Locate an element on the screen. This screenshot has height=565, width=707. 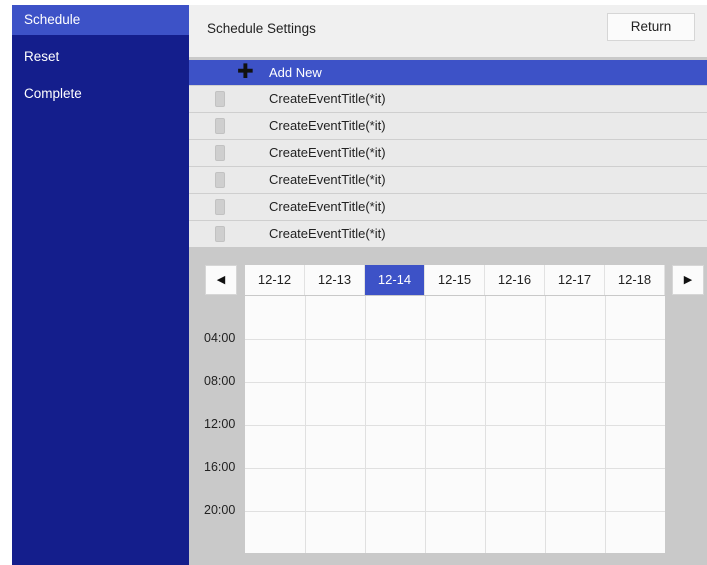
add-new-label: Add New is located at coordinates (295, 72).